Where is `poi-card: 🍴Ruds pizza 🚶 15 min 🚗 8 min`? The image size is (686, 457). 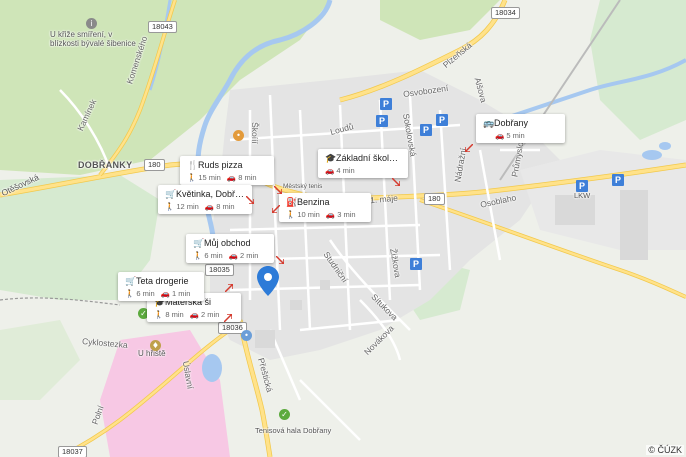 poi-card: 🍴Ruds pizza 🚶 15 min 🚗 8 min is located at coordinates (227, 170).